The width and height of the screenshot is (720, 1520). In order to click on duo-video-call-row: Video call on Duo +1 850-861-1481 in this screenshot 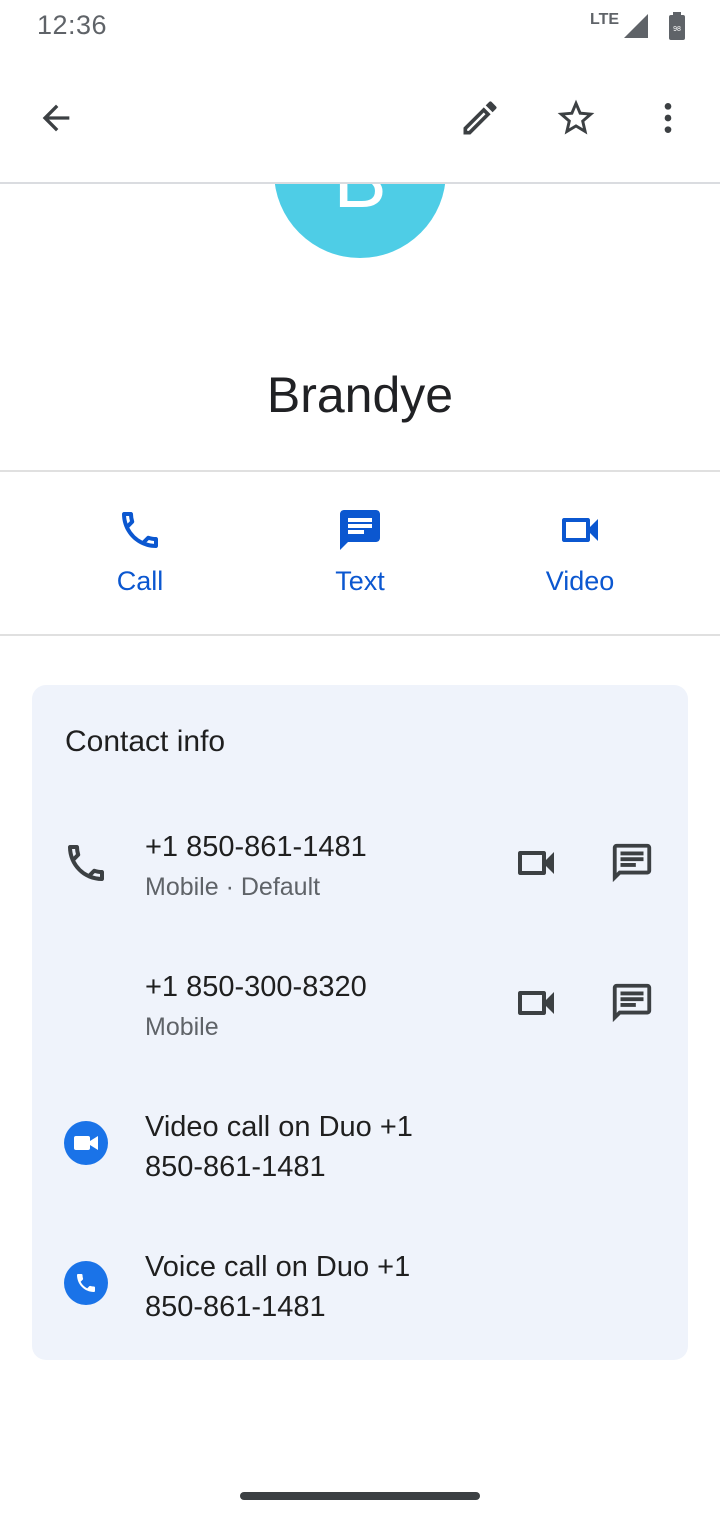, I will do `click(360, 1150)`.